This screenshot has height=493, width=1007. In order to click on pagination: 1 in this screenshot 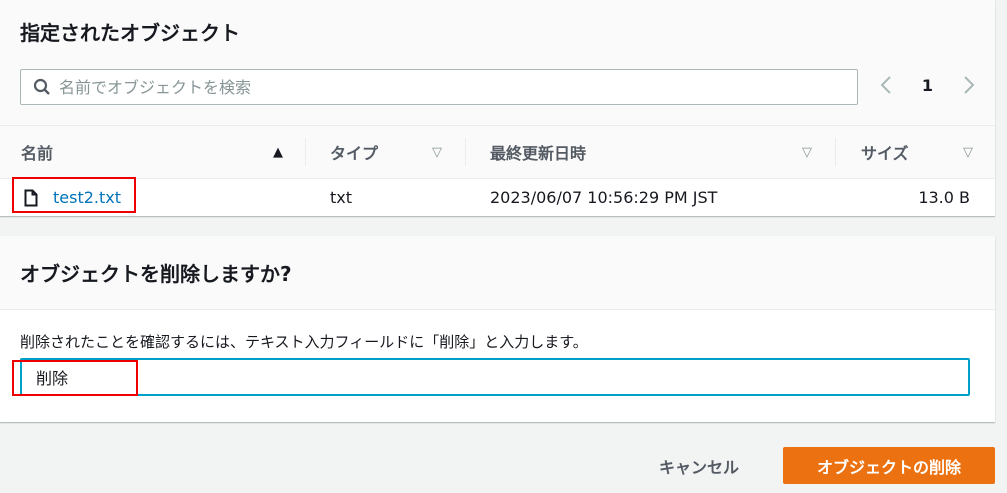, I will do `click(927, 85)`.